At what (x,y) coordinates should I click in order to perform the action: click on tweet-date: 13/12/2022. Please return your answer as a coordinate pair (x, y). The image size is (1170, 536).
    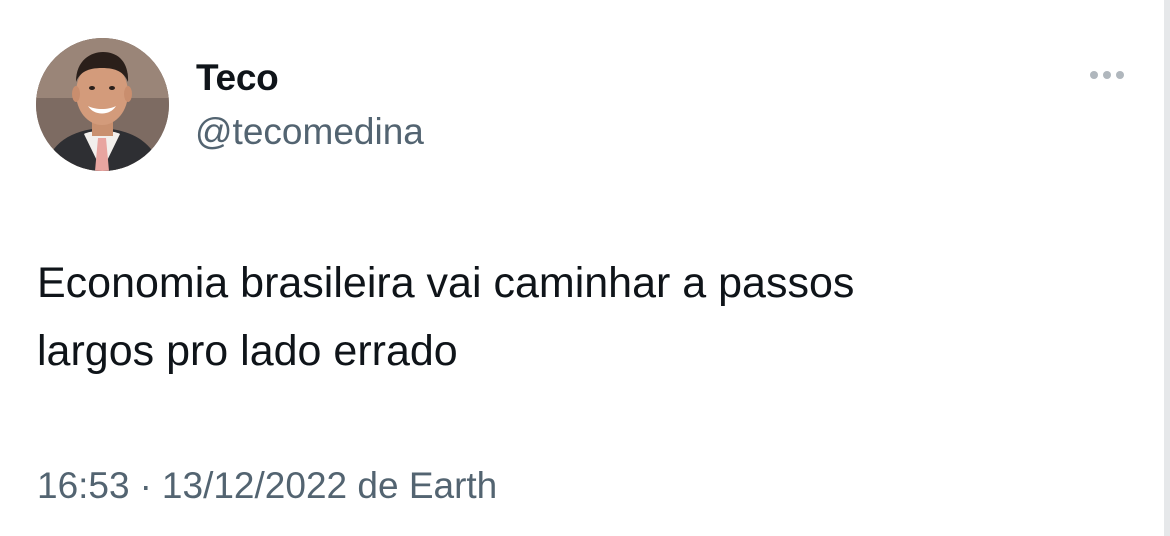
    Looking at the image, I should click on (254, 485).